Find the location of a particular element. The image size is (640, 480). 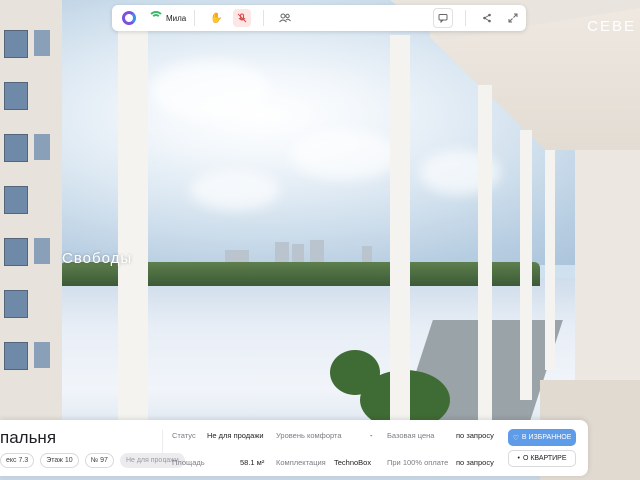

heart-icon: ♡ is located at coordinates (515, 438).